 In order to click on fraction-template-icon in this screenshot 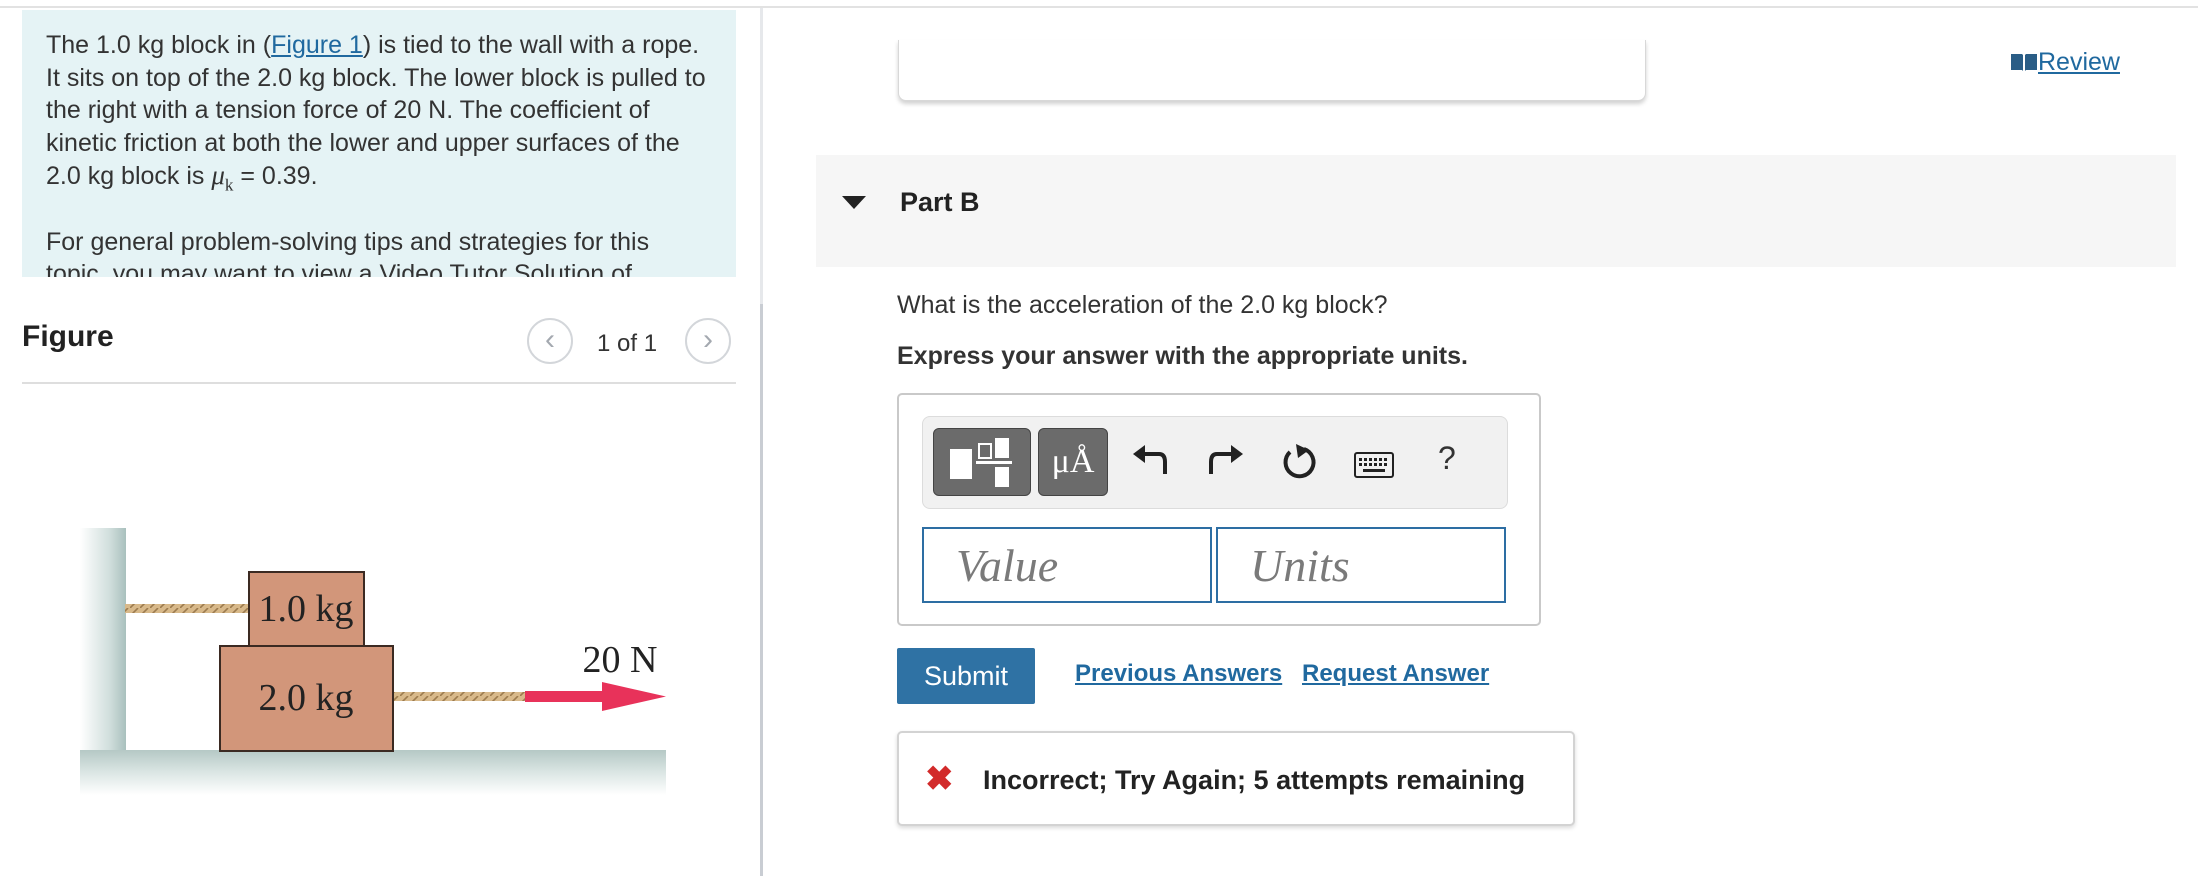, I will do `click(981, 462)`.